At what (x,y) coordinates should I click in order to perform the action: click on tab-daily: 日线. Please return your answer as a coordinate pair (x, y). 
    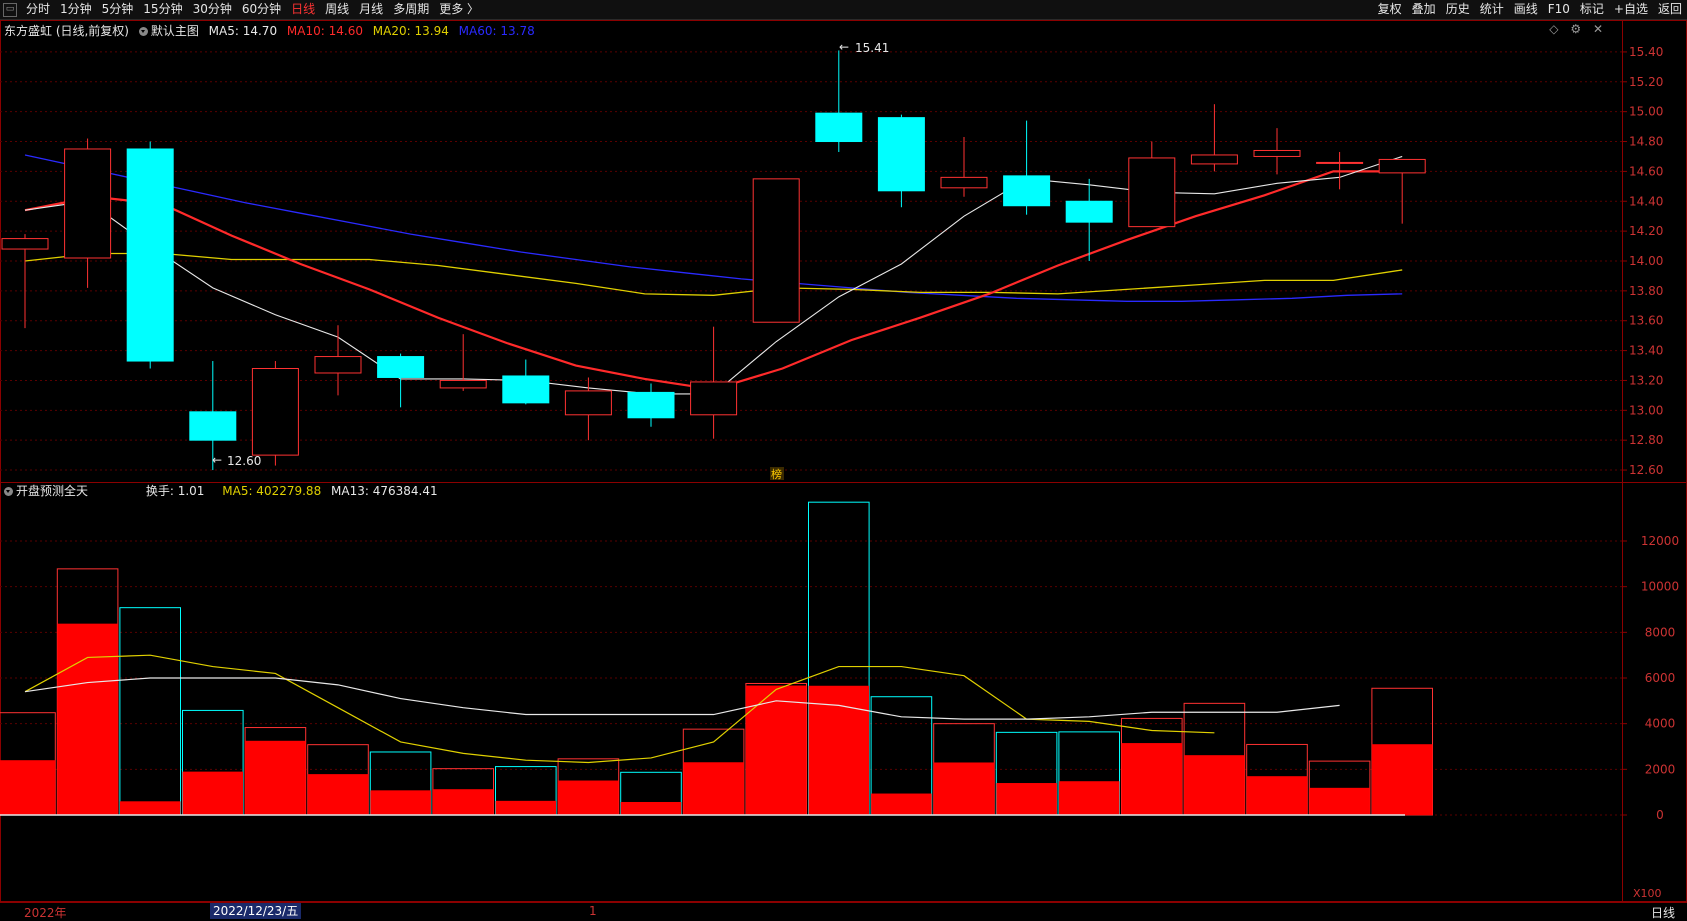
    Looking at the image, I should click on (303, 9).